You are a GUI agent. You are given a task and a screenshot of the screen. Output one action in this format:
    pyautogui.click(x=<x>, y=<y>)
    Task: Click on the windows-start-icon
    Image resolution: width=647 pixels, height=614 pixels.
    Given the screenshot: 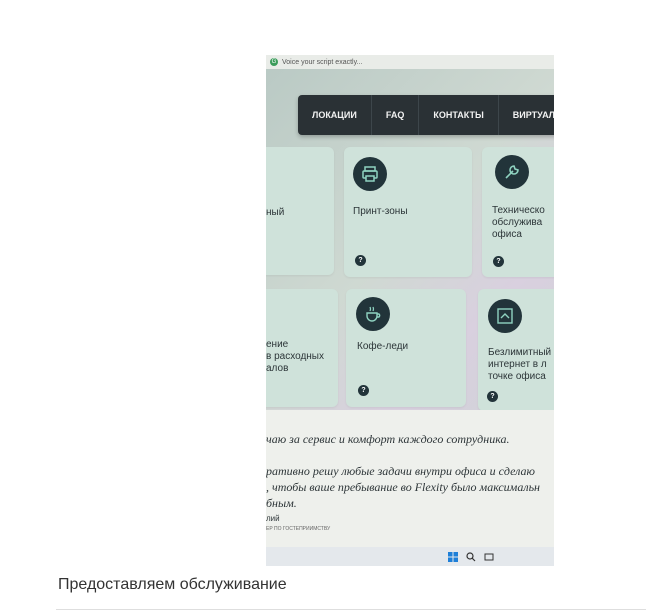 What is the action you would take?
    pyautogui.click(x=453, y=556)
    